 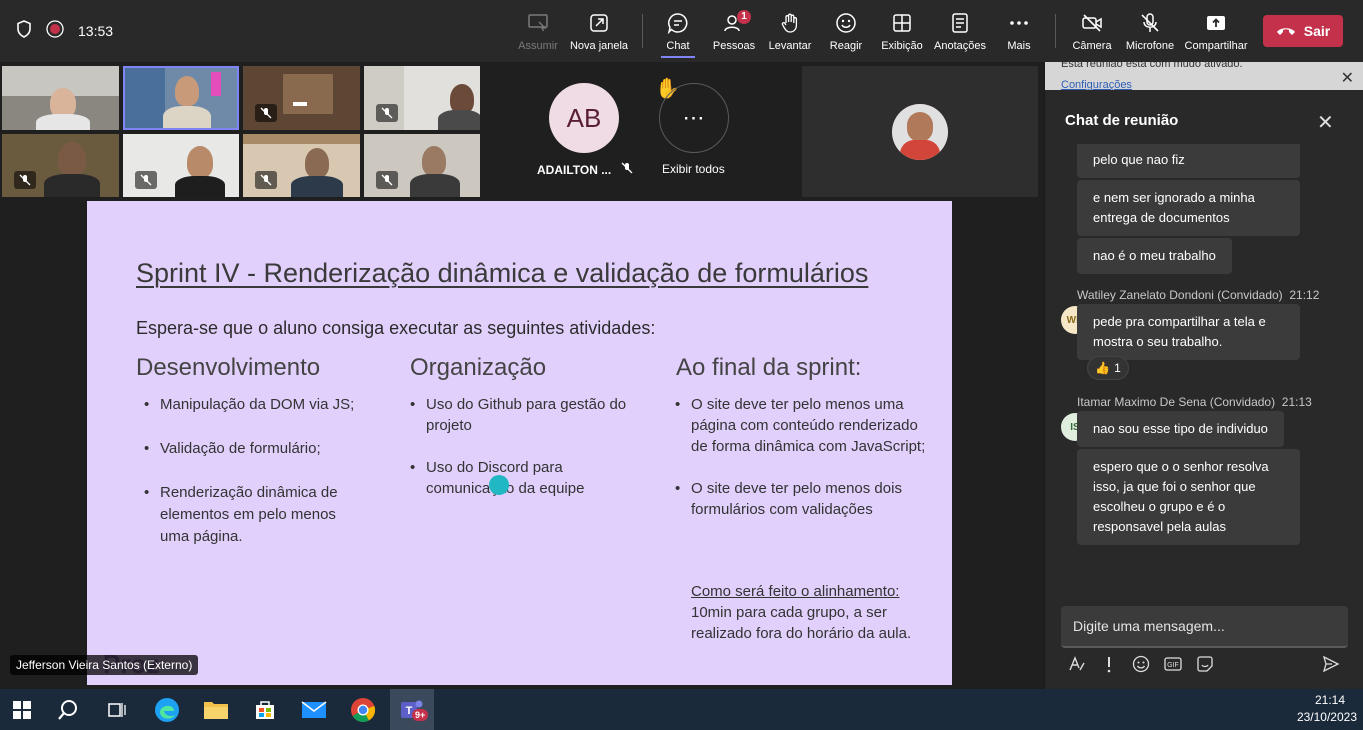 I want to click on levantar-mao-button: Levantar, so click(x=790, y=31).